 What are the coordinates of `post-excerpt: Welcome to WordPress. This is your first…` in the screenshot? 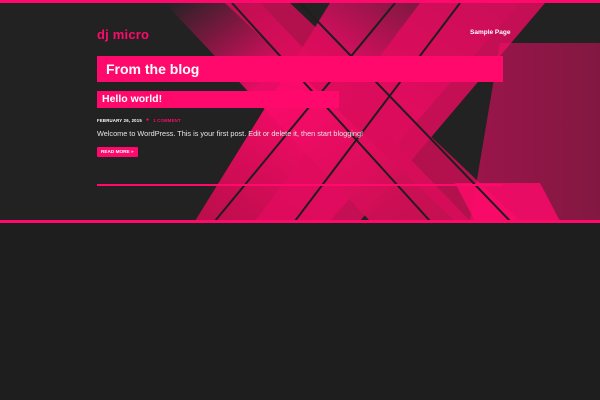 It's located at (230, 133).